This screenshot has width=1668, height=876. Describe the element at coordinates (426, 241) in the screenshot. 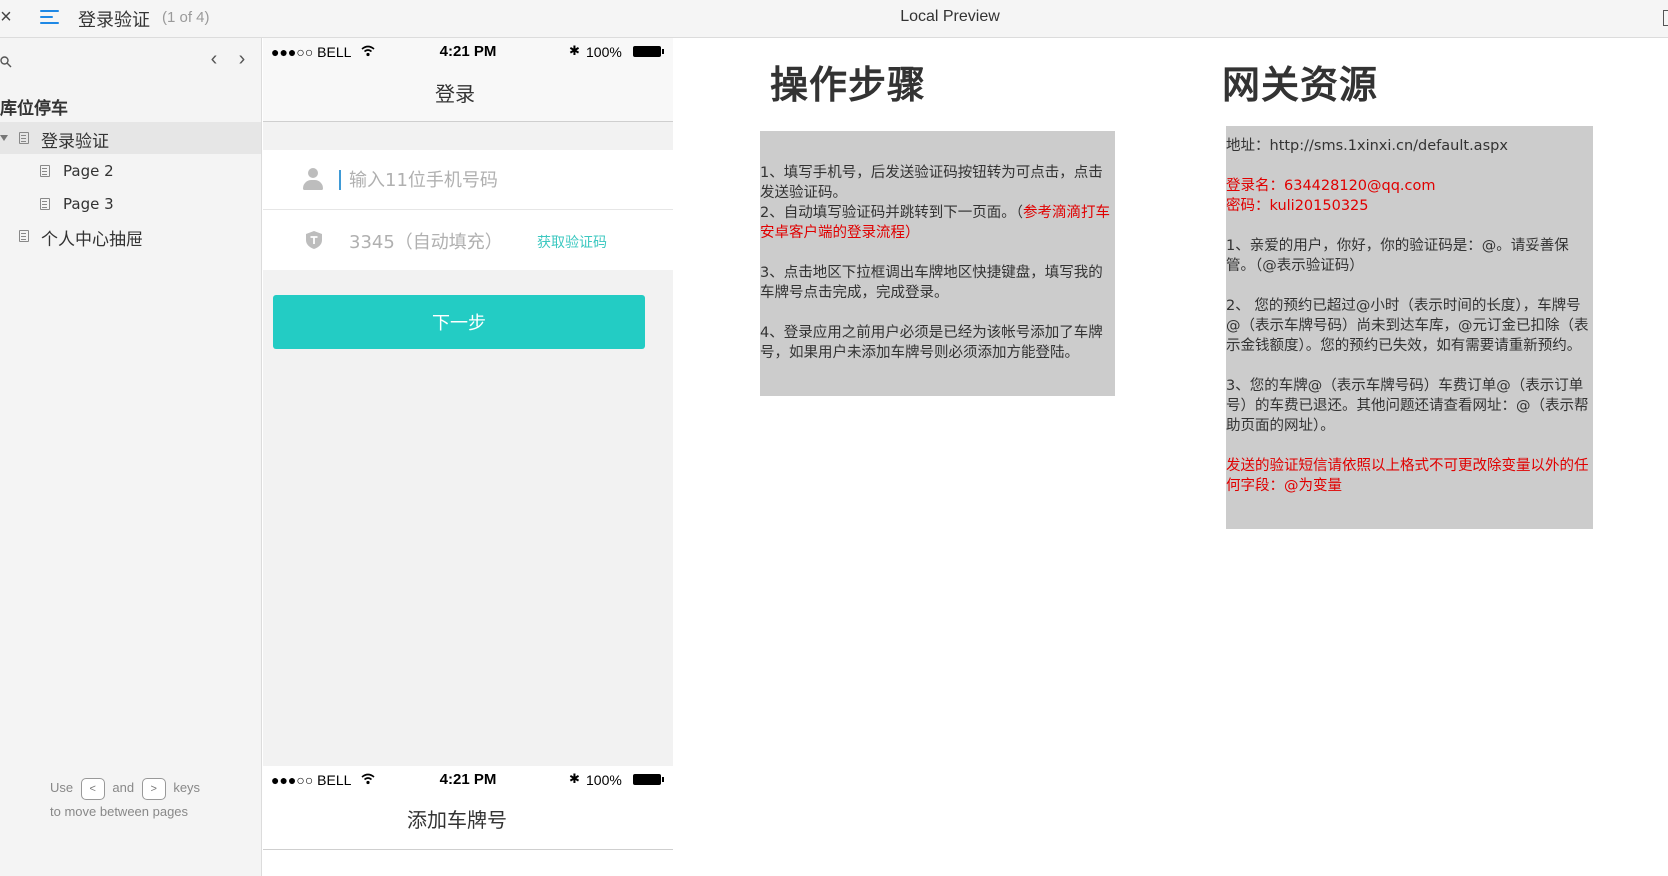

I see `verification-code-input: 3345（自动填充）` at that location.